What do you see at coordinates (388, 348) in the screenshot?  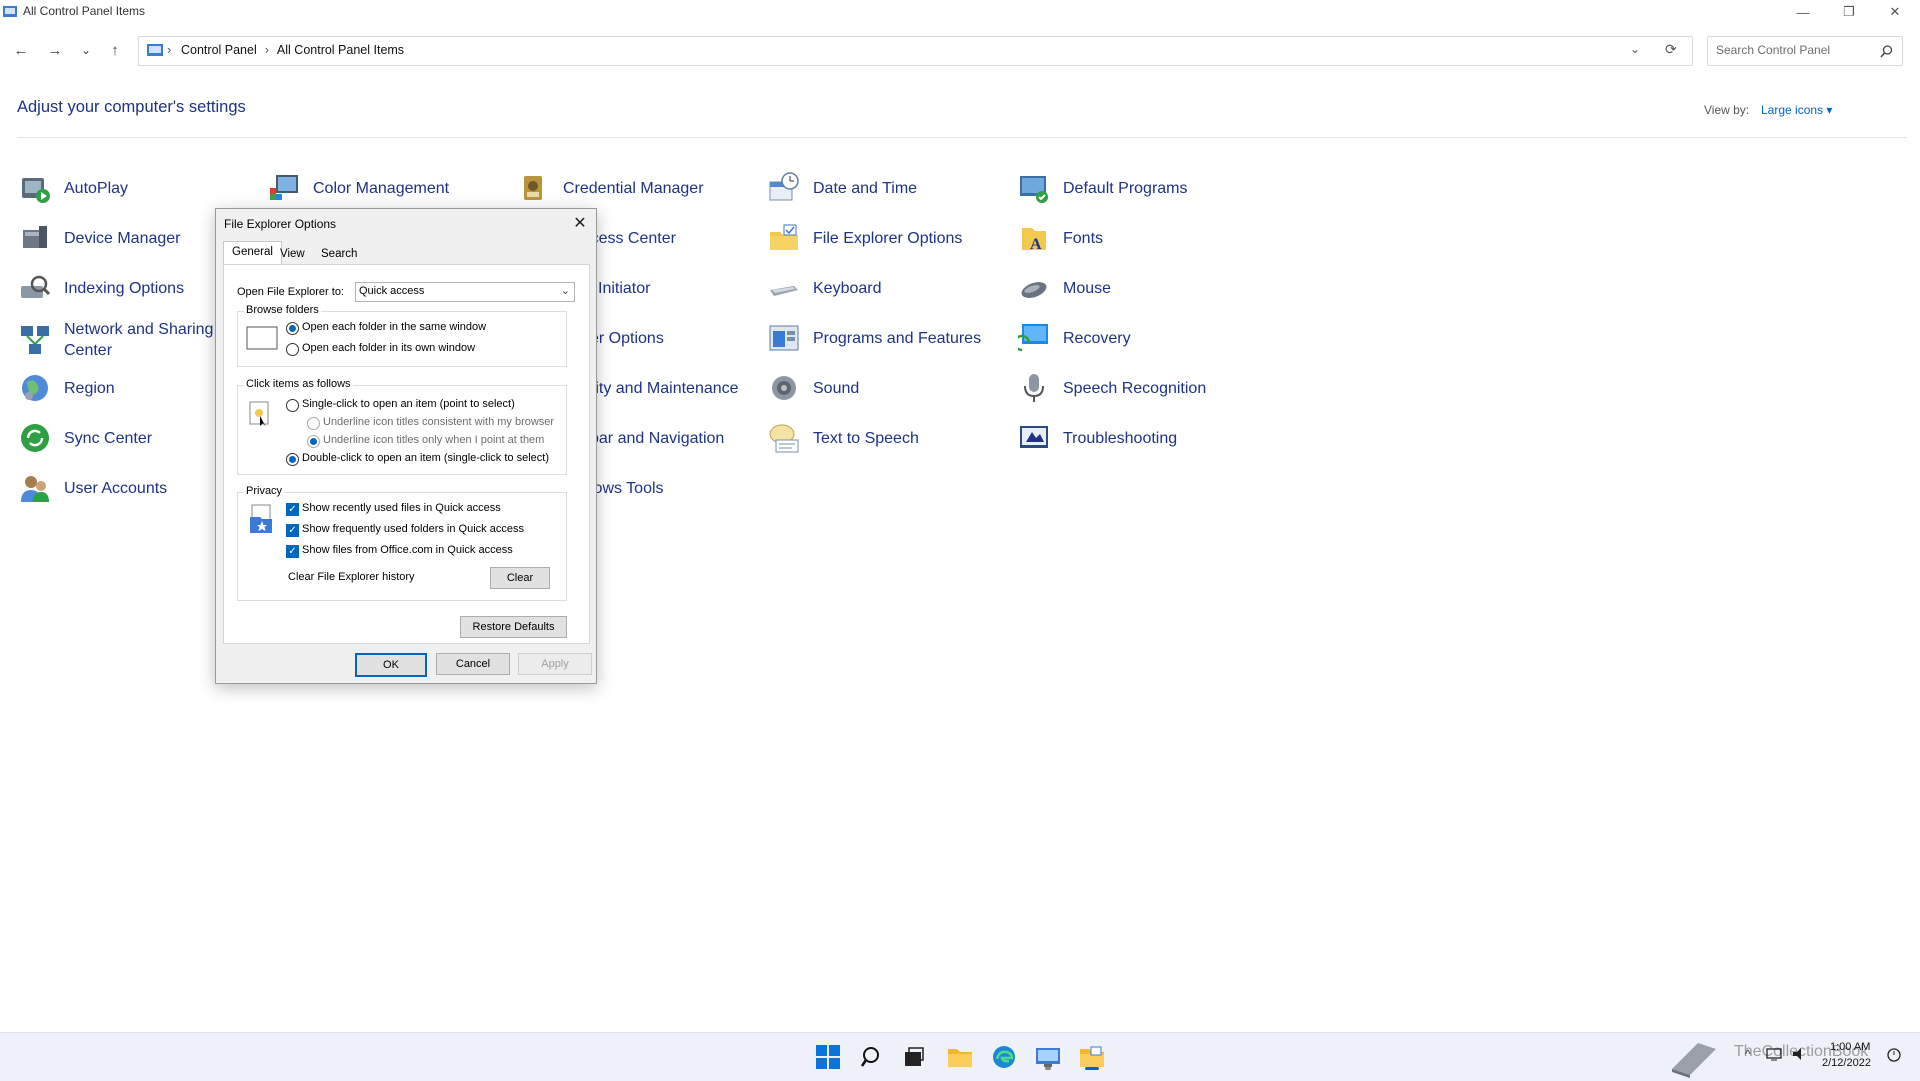 I see `browse-own-window-label: Open each folder in its own window` at bounding box center [388, 348].